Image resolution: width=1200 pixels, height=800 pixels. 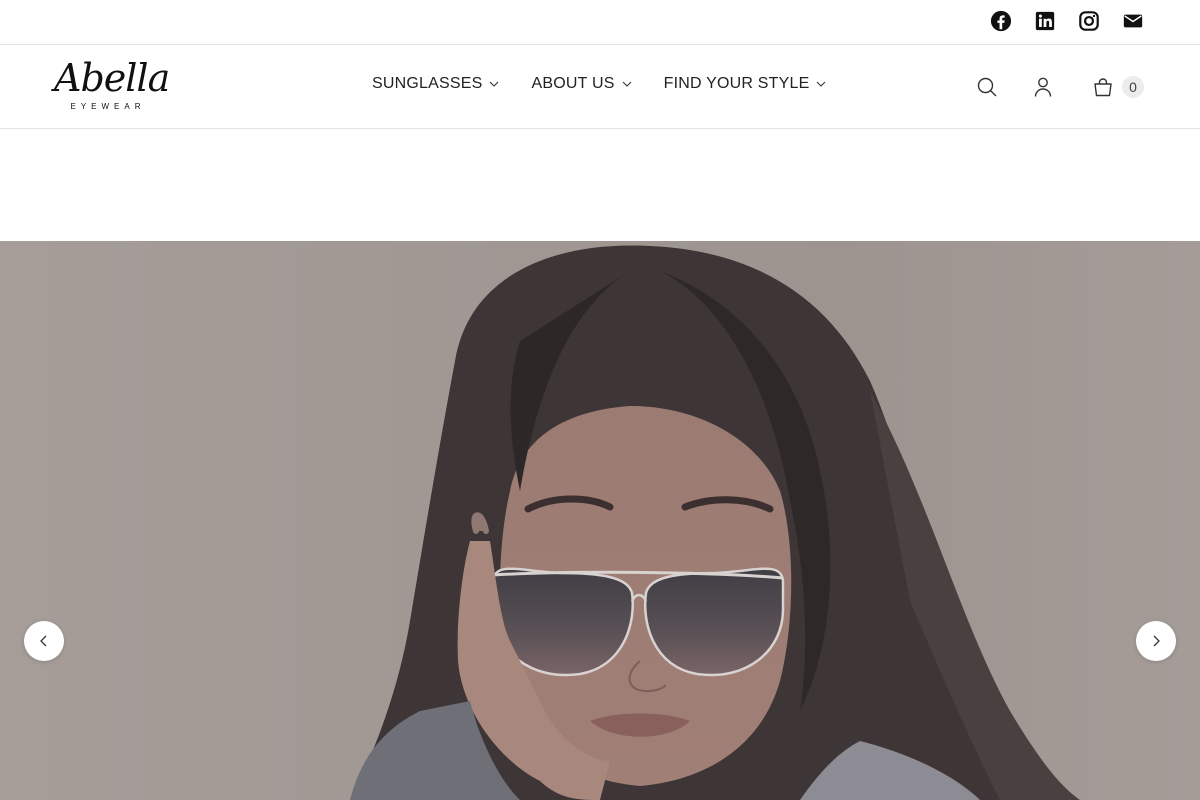 I want to click on cart-bag-icon, so click(x=1103, y=87).